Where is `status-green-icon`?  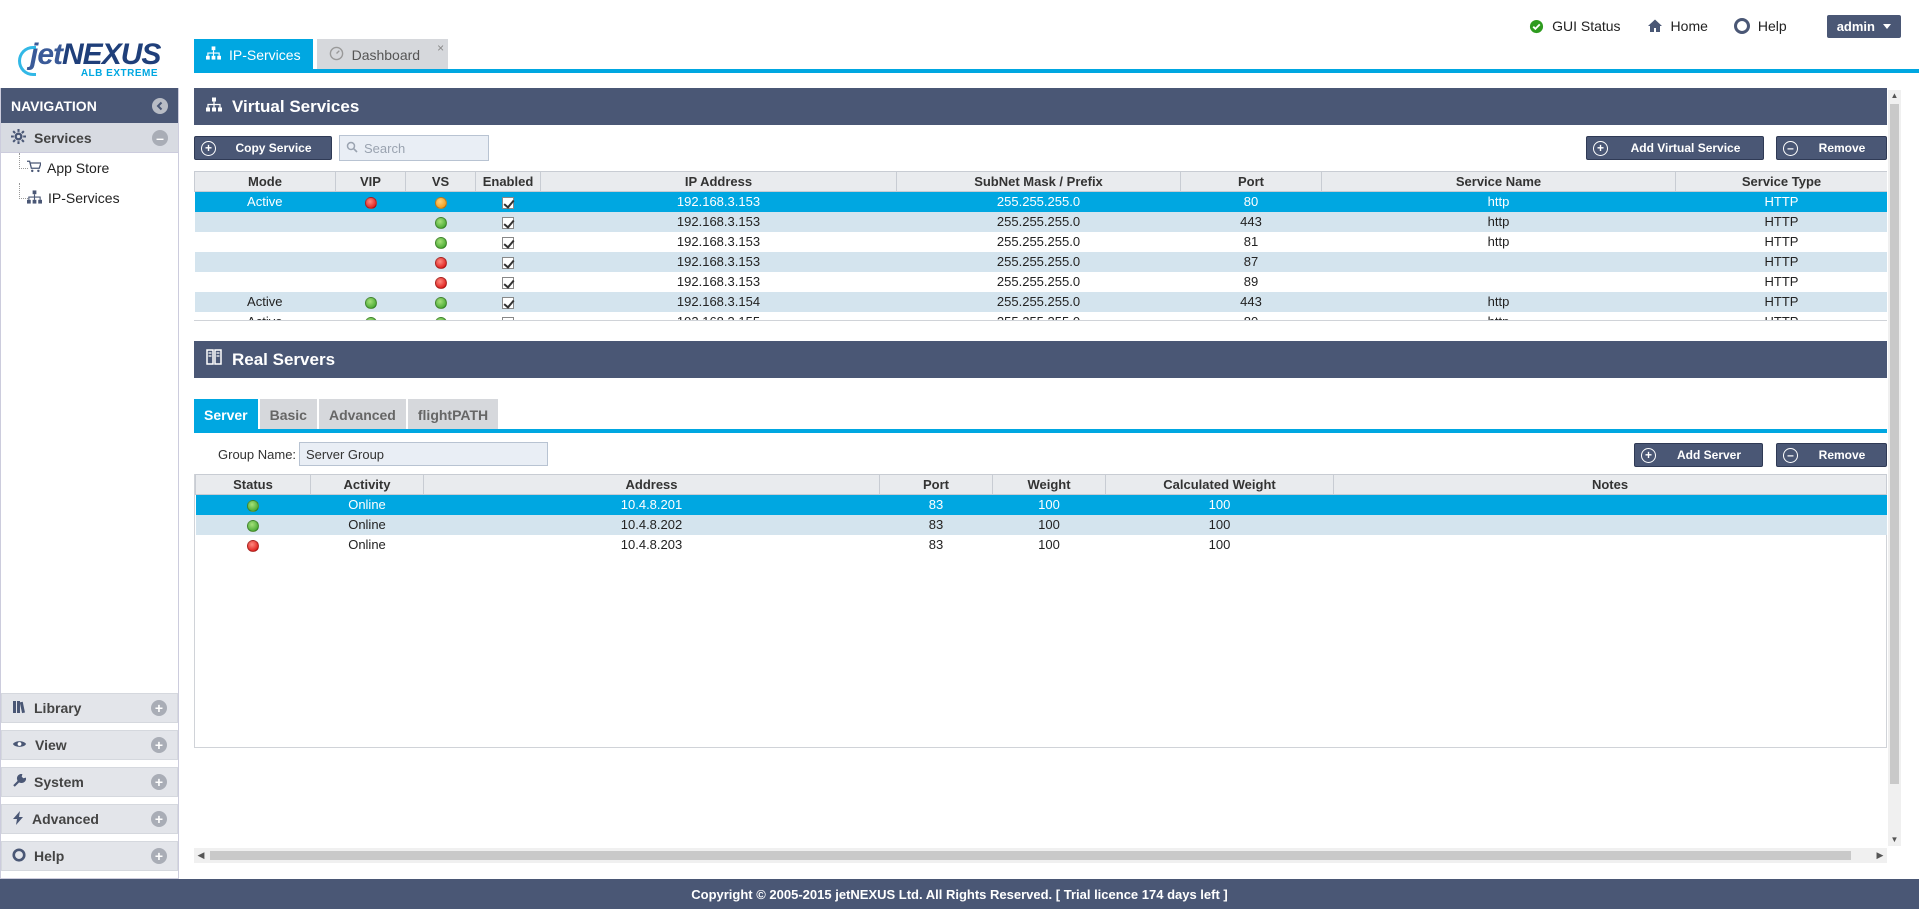 status-green-icon is located at coordinates (440, 318).